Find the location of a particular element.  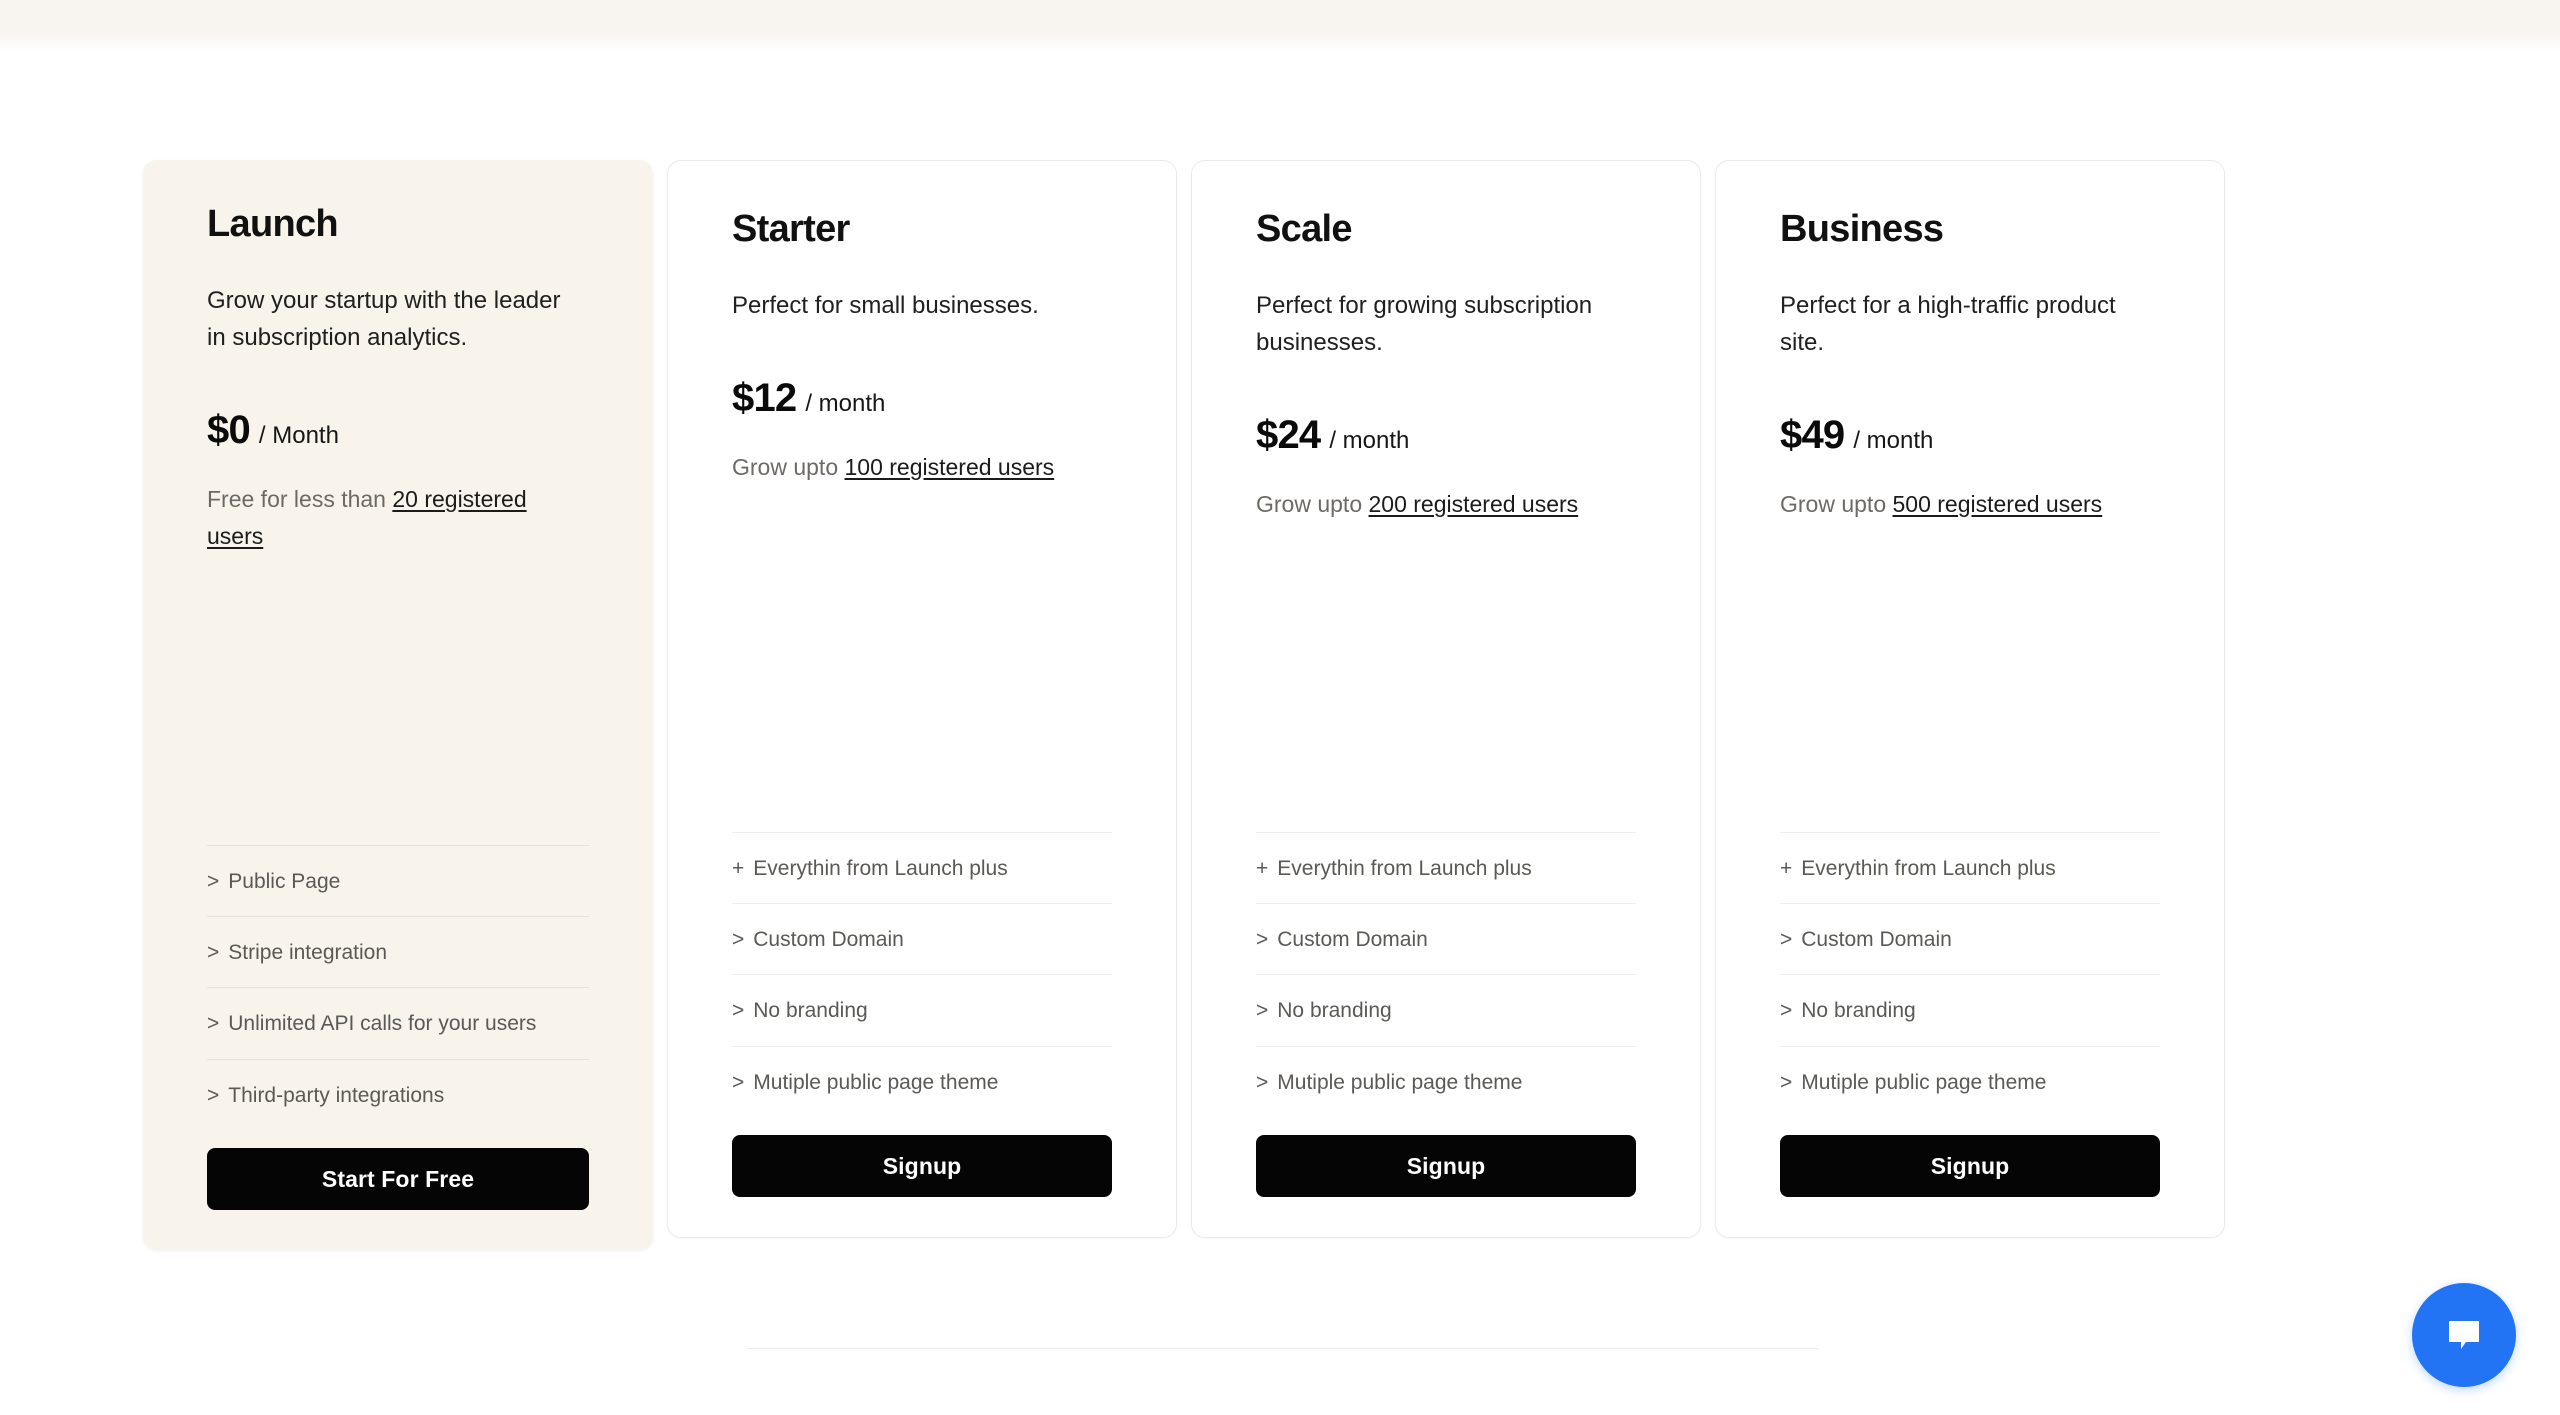

price-amount: $12 is located at coordinates (764, 397).